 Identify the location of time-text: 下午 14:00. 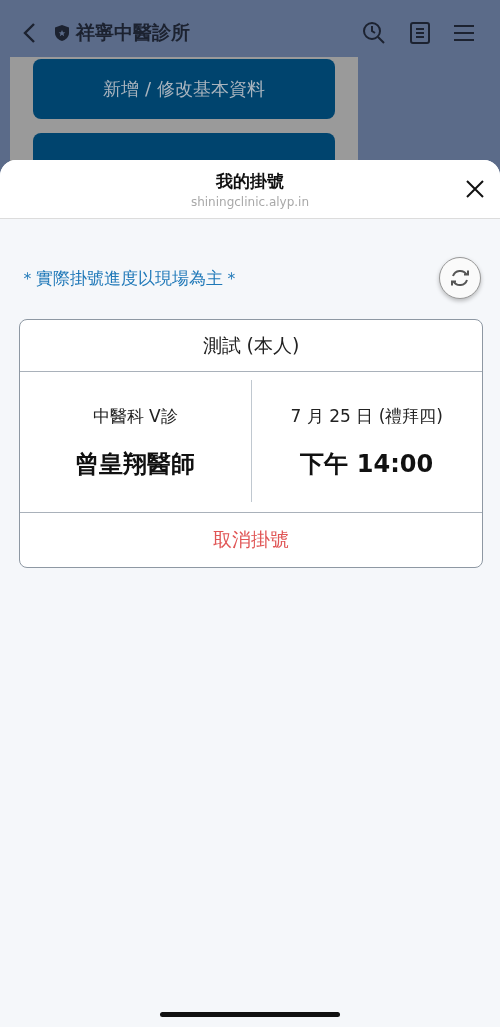
(367, 464).